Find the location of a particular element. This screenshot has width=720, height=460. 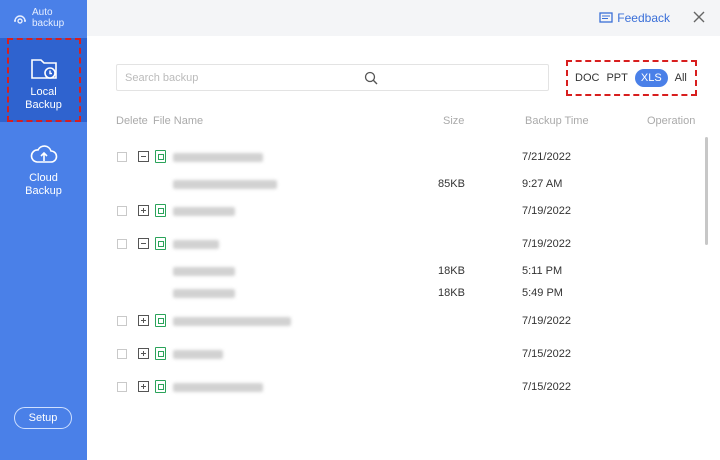

auto-backup-nav: Auto backup is located at coordinates (43, 18).